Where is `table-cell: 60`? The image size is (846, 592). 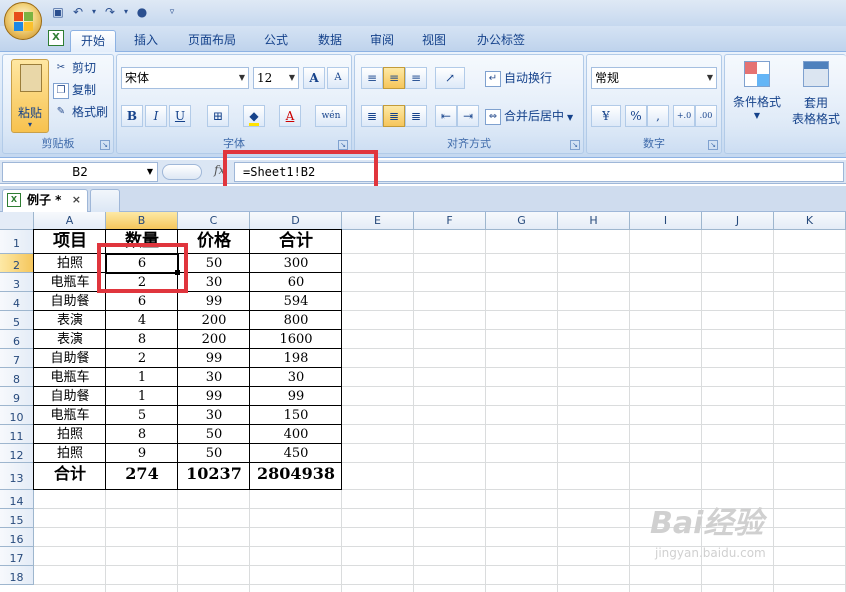 table-cell: 60 is located at coordinates (296, 282).